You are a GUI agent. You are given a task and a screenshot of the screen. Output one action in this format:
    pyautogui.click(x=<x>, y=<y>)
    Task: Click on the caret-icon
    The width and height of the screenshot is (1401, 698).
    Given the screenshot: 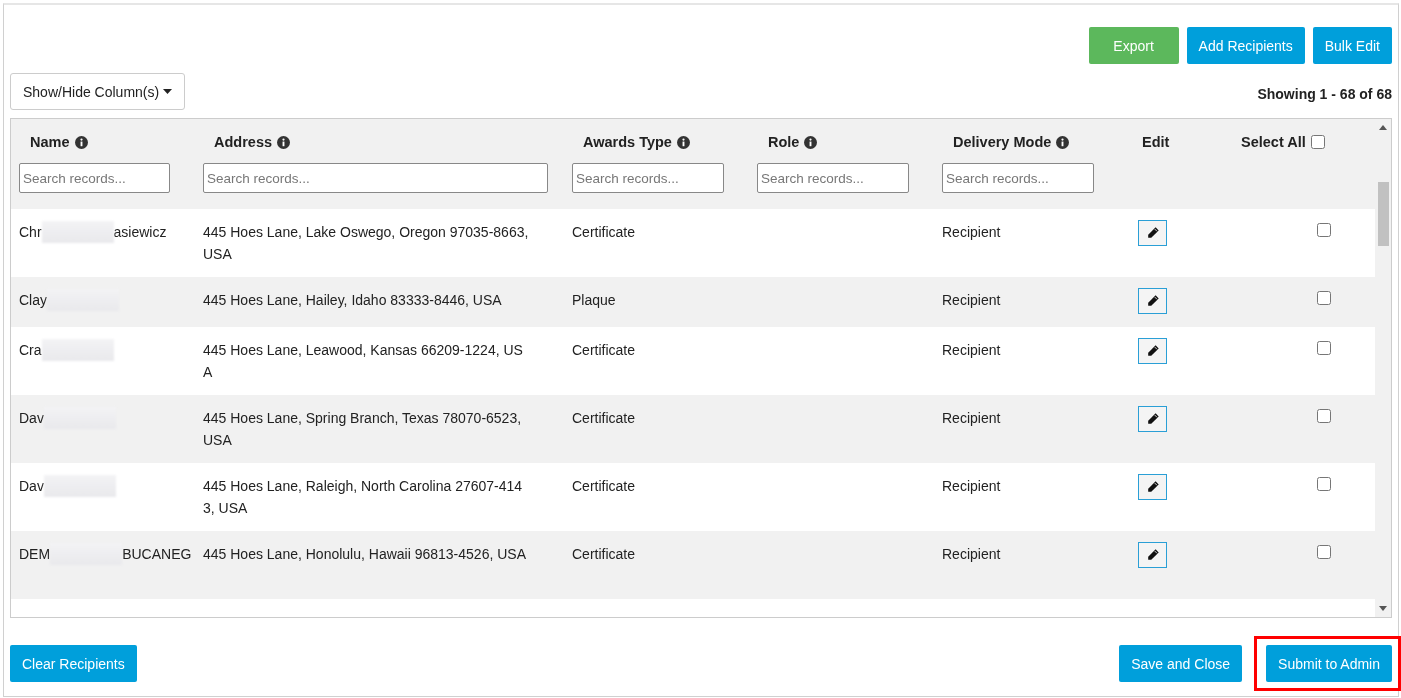 What is the action you would take?
    pyautogui.click(x=168, y=91)
    